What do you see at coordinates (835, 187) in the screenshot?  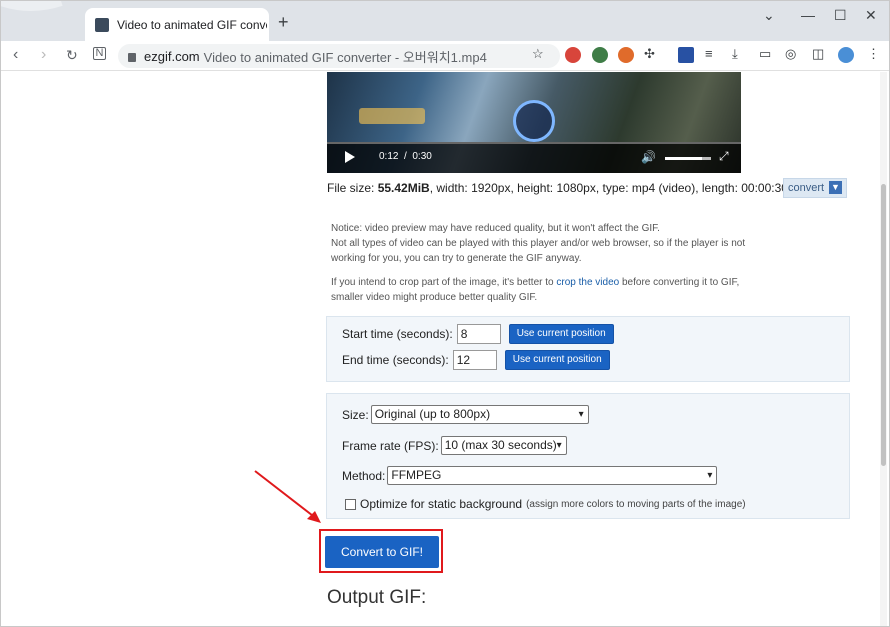 I see `download-arrow-icon: ▼` at bounding box center [835, 187].